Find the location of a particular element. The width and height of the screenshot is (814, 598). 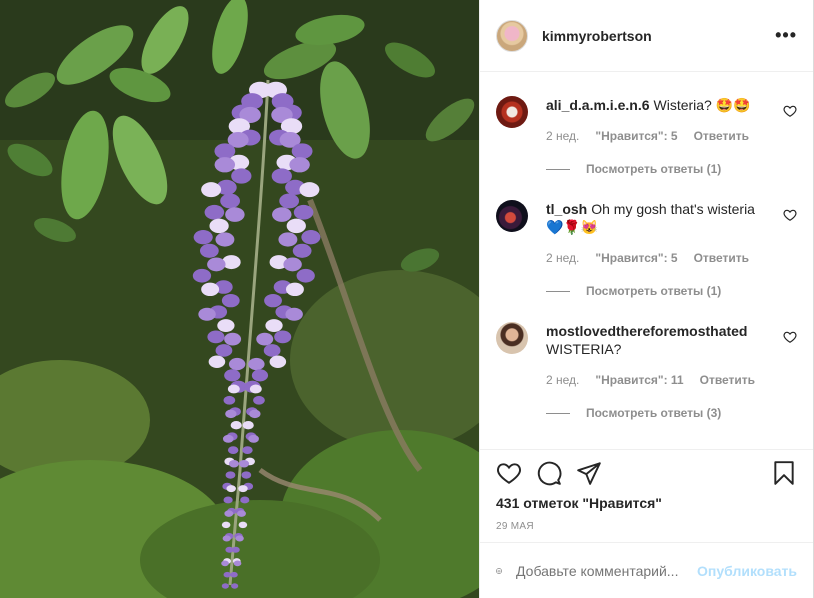

heart-icon is located at coordinates (509, 473).